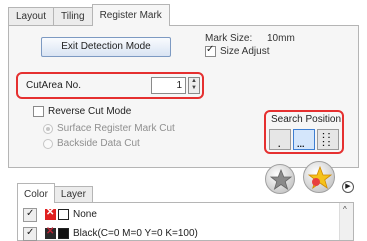 This screenshot has height=241, width=367. I want to click on reverse-cut-label: Reverse Cut Mode, so click(90, 111).